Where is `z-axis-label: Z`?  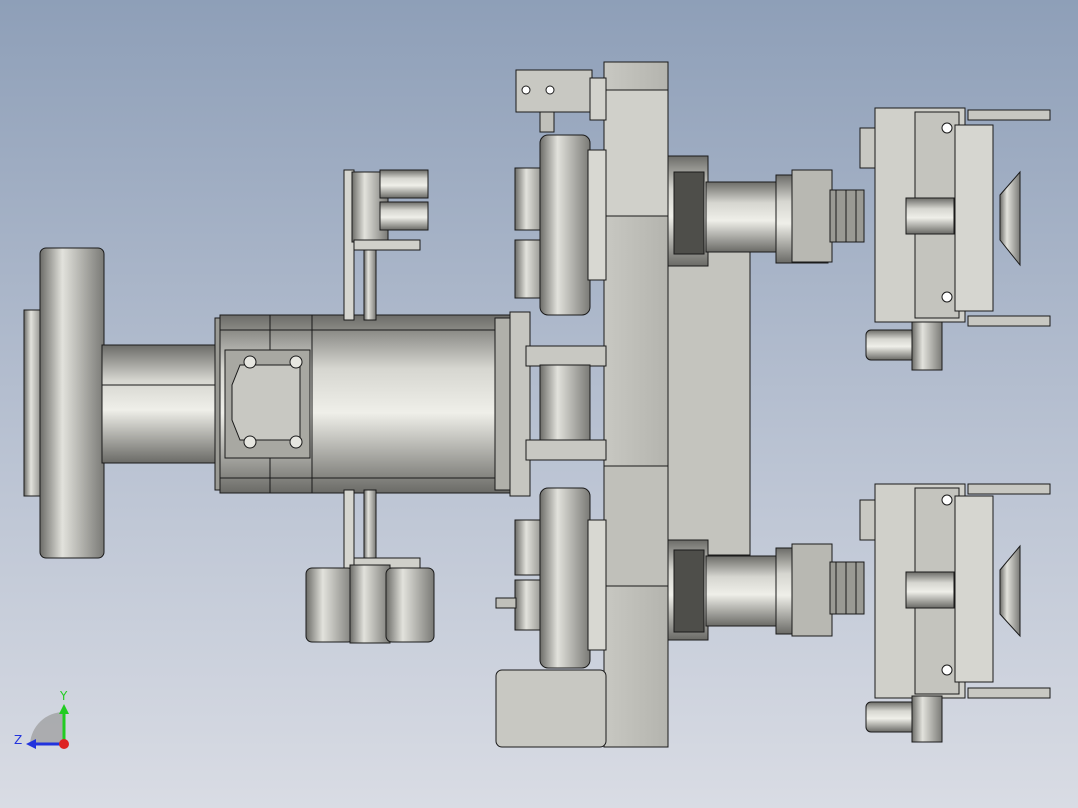
z-axis-label: Z is located at coordinates (18, 740).